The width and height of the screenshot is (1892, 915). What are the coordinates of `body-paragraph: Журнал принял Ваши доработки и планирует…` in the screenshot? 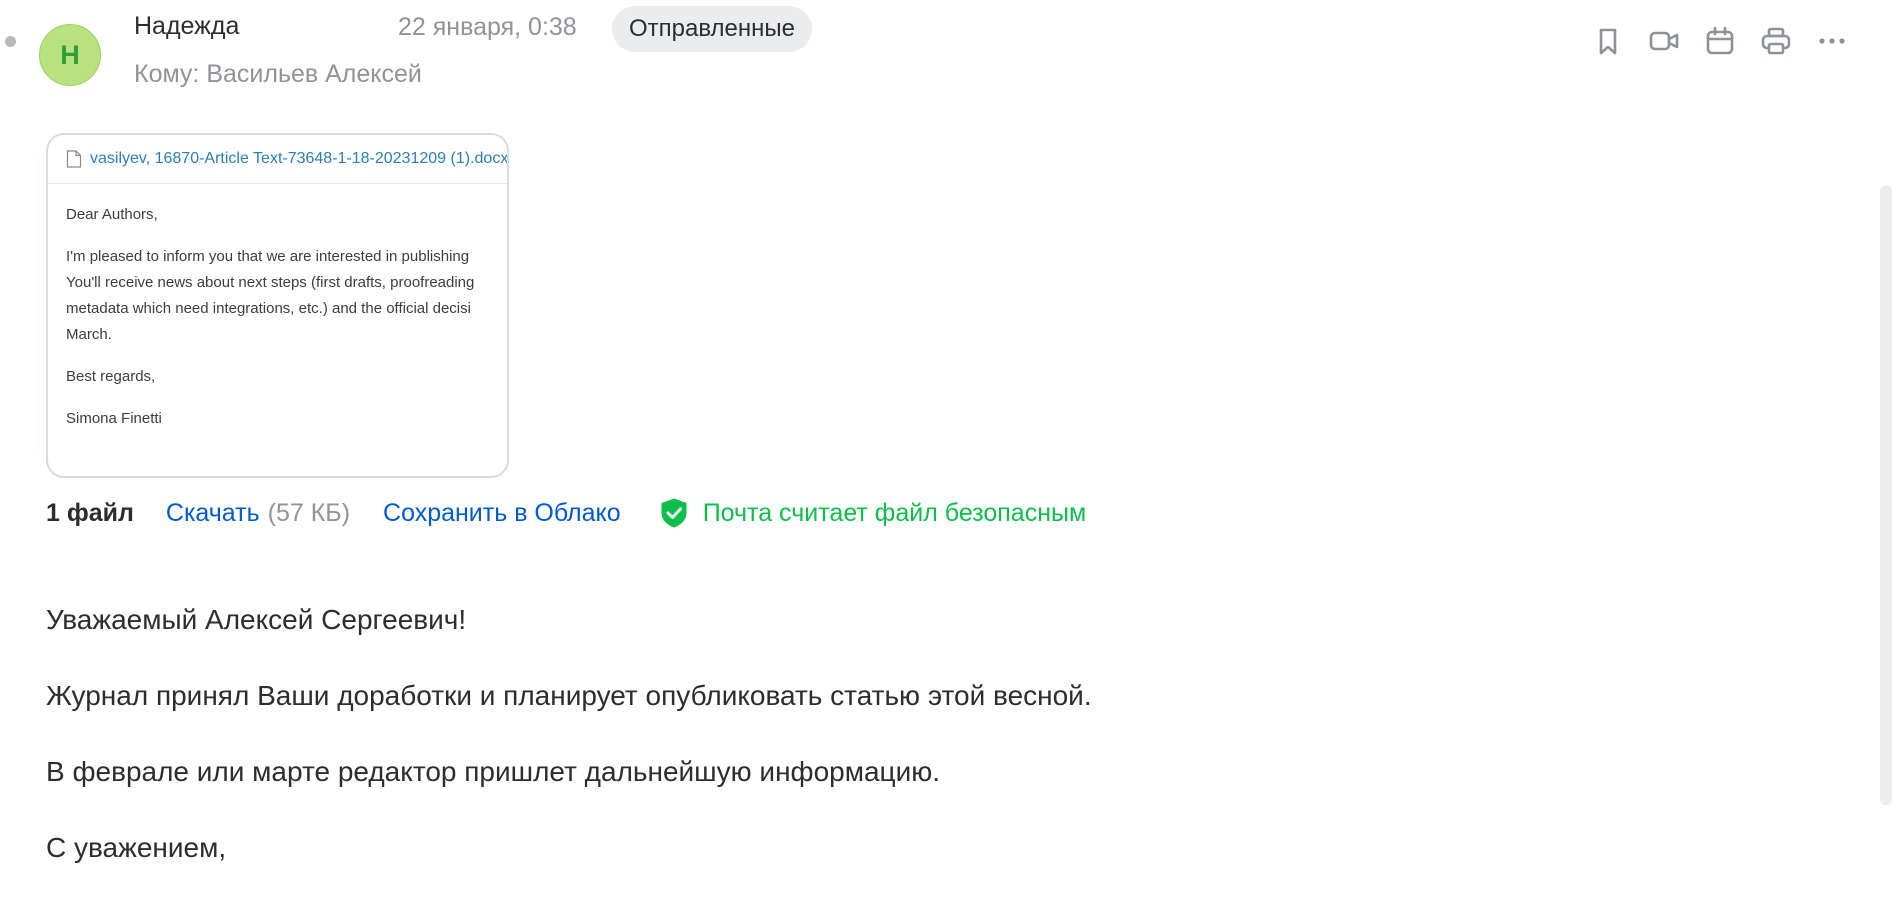 It's located at (569, 695).